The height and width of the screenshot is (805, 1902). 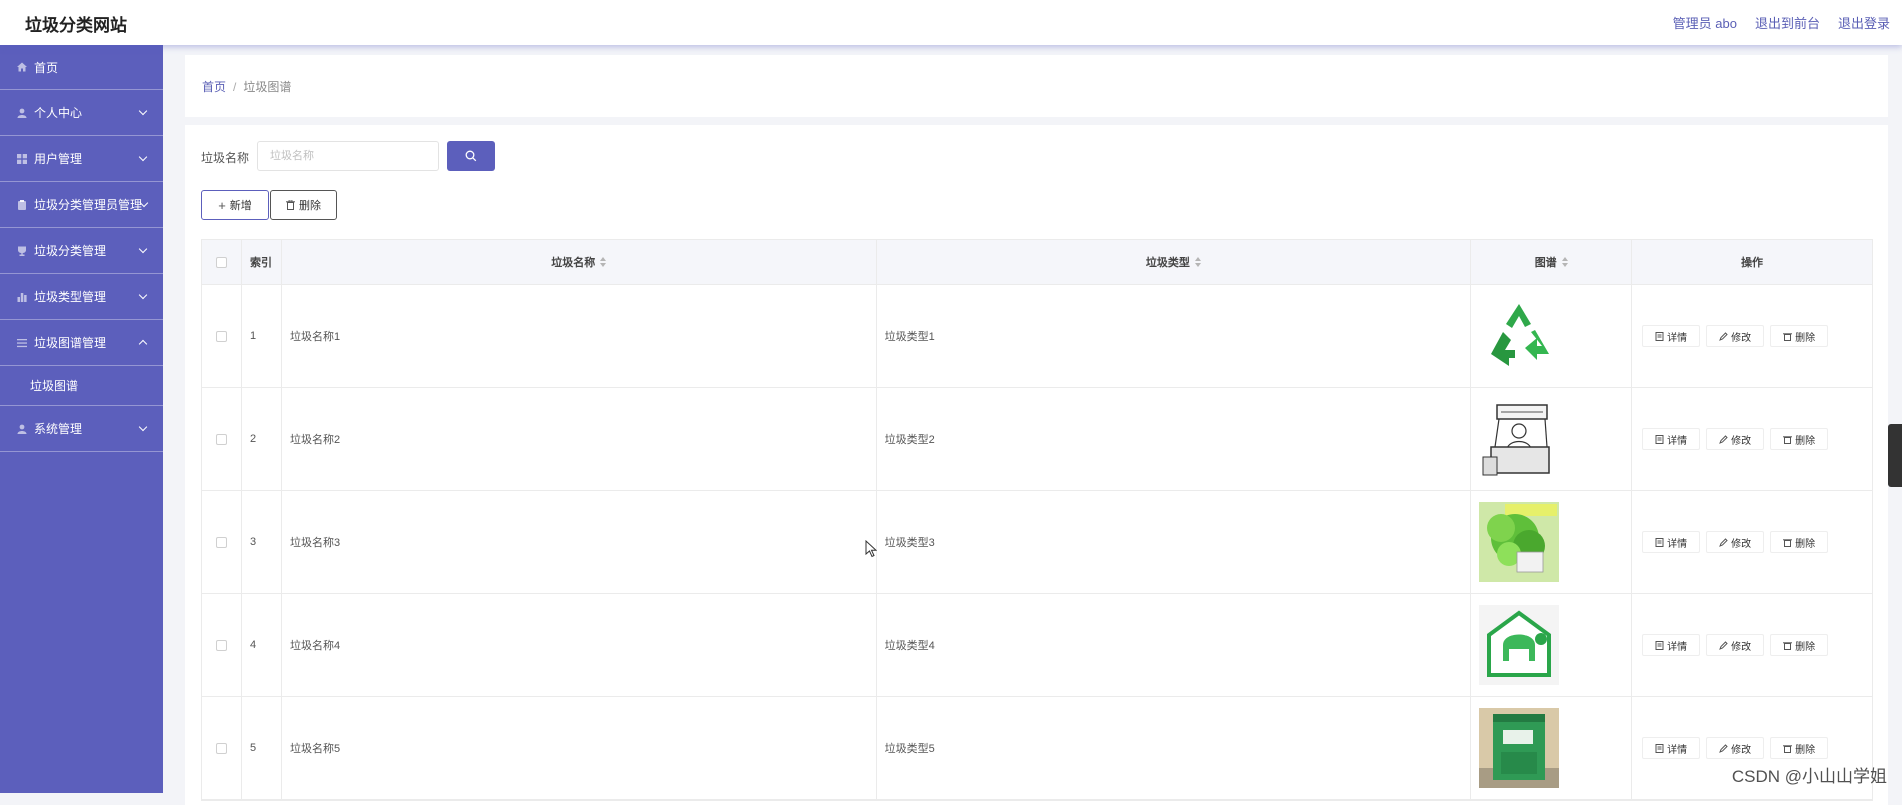 What do you see at coordinates (58, 159) in the screenshot?
I see `sidebar-item-label: 用户管理` at bounding box center [58, 159].